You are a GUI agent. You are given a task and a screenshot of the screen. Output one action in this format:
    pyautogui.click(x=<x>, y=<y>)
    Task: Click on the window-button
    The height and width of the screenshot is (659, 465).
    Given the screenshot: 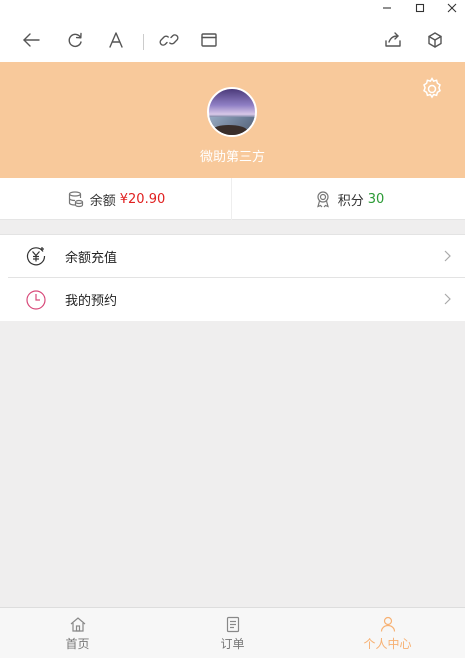 What is the action you would take?
    pyautogui.click(x=209, y=40)
    